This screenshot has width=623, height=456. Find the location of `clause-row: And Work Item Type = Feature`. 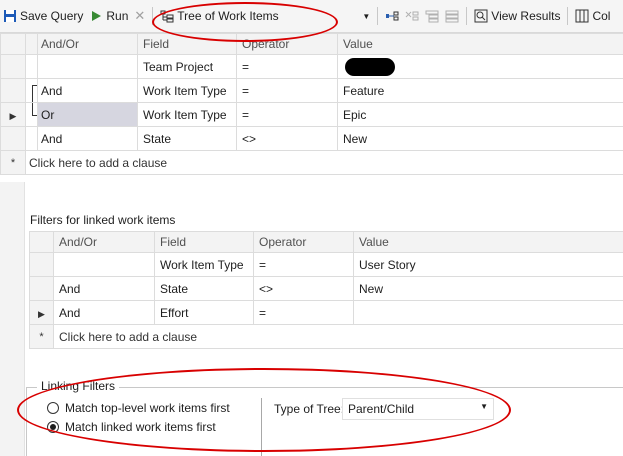

clause-row: And Work Item Type = Feature is located at coordinates (311, 90).